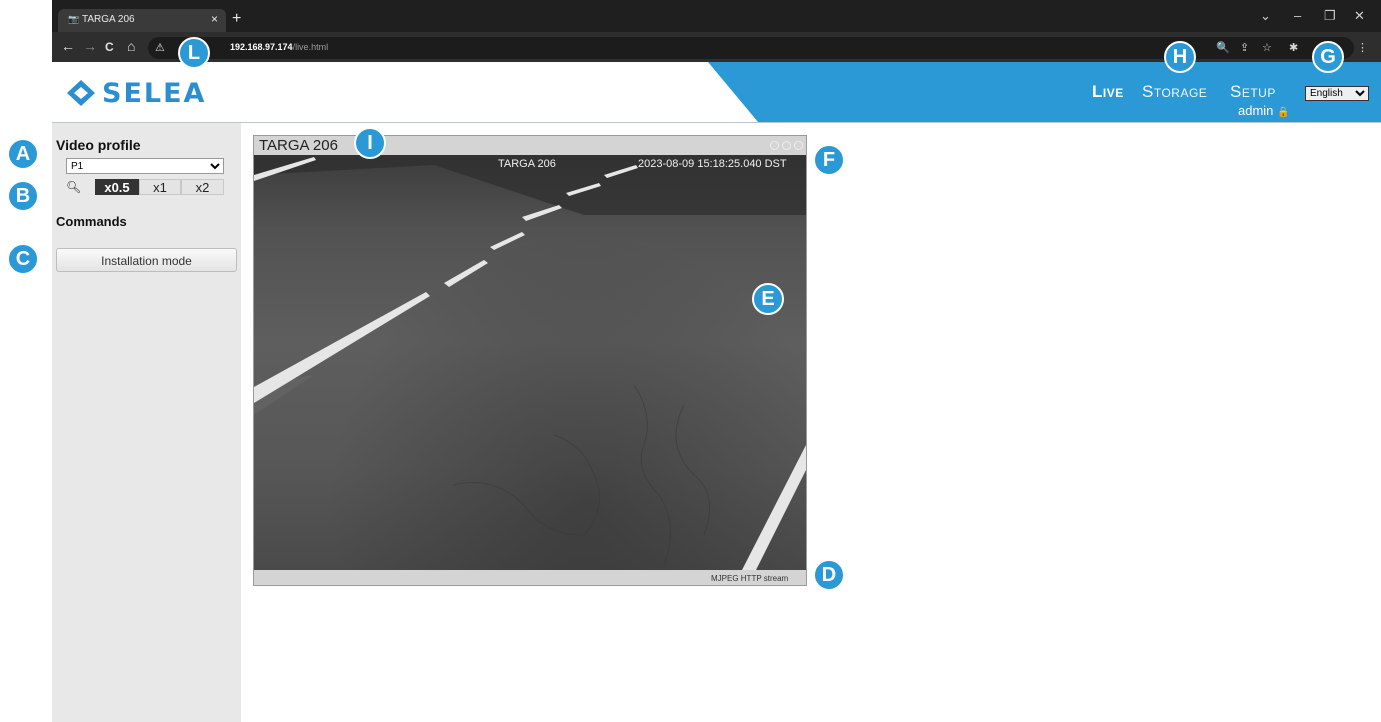 This screenshot has height=722, width=1381. Describe the element at coordinates (90, 46) in the screenshot. I see `forward-icon: →` at that location.